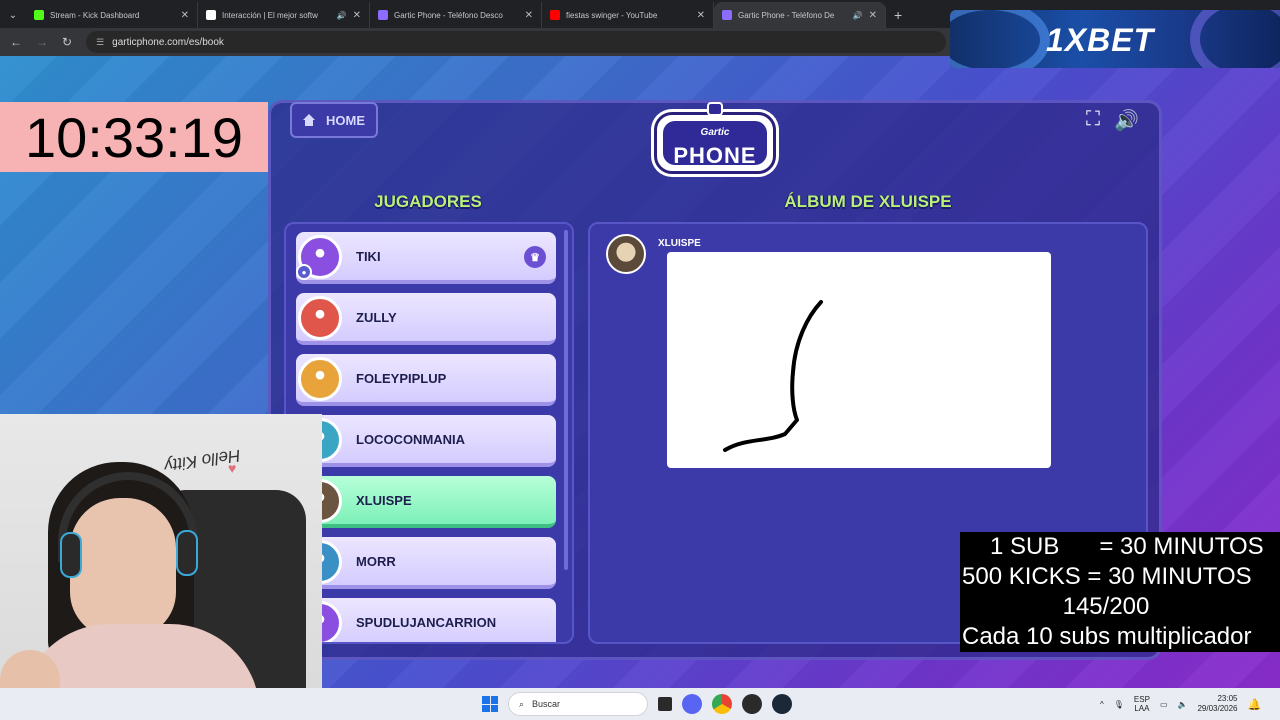  I want to click on notifications-icon: 🔔, so click(1255, 704).